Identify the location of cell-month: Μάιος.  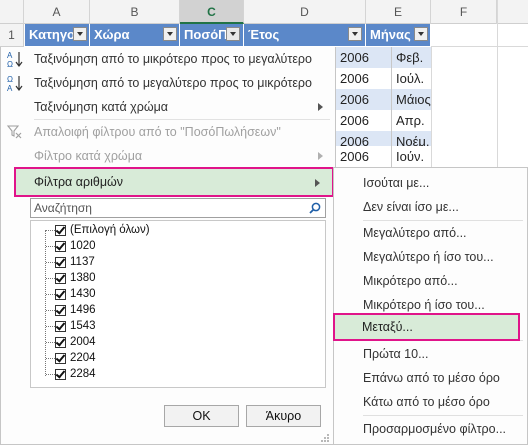
(411, 99).